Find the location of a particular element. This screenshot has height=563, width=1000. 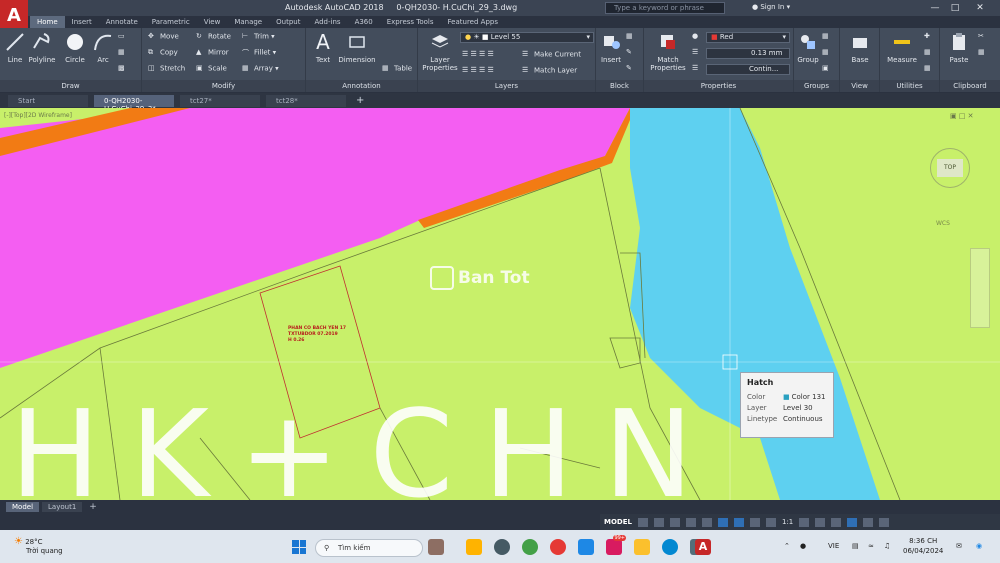

tab-output: Output is located at coordinates (288, 22).